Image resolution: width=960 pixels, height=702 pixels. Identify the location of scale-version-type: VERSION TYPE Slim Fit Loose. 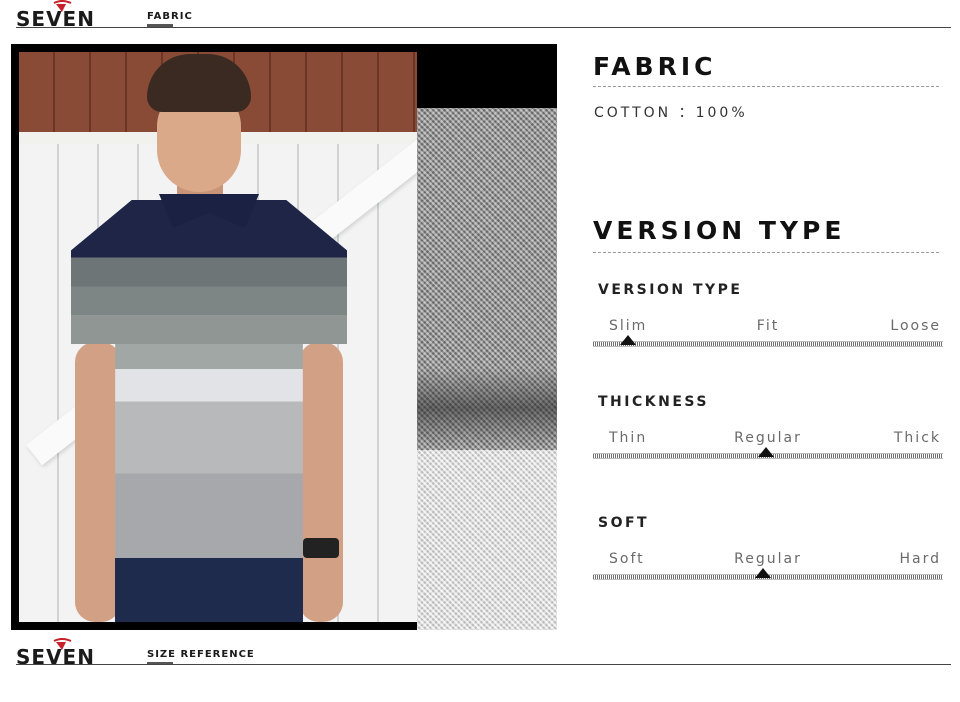
(768, 322).